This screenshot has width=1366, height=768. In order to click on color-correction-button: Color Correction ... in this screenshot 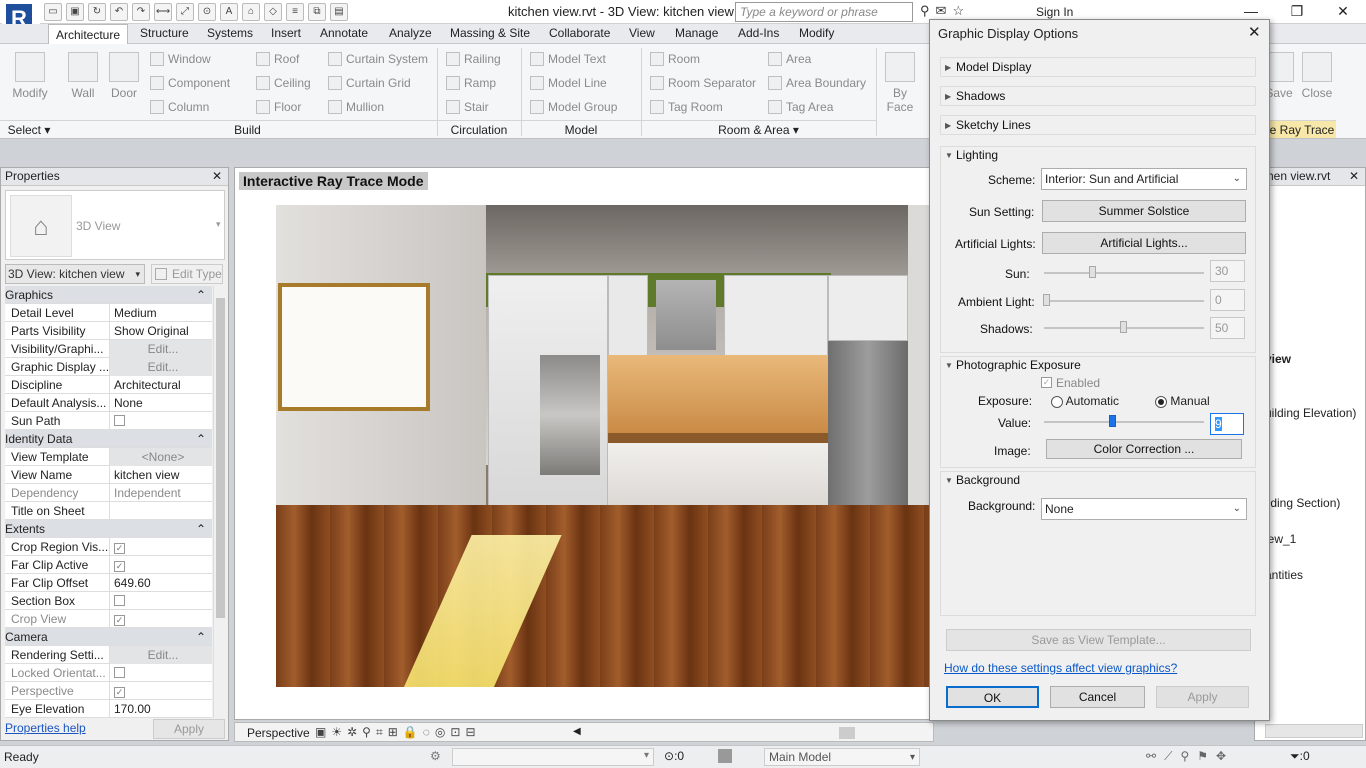, I will do `click(1144, 449)`.